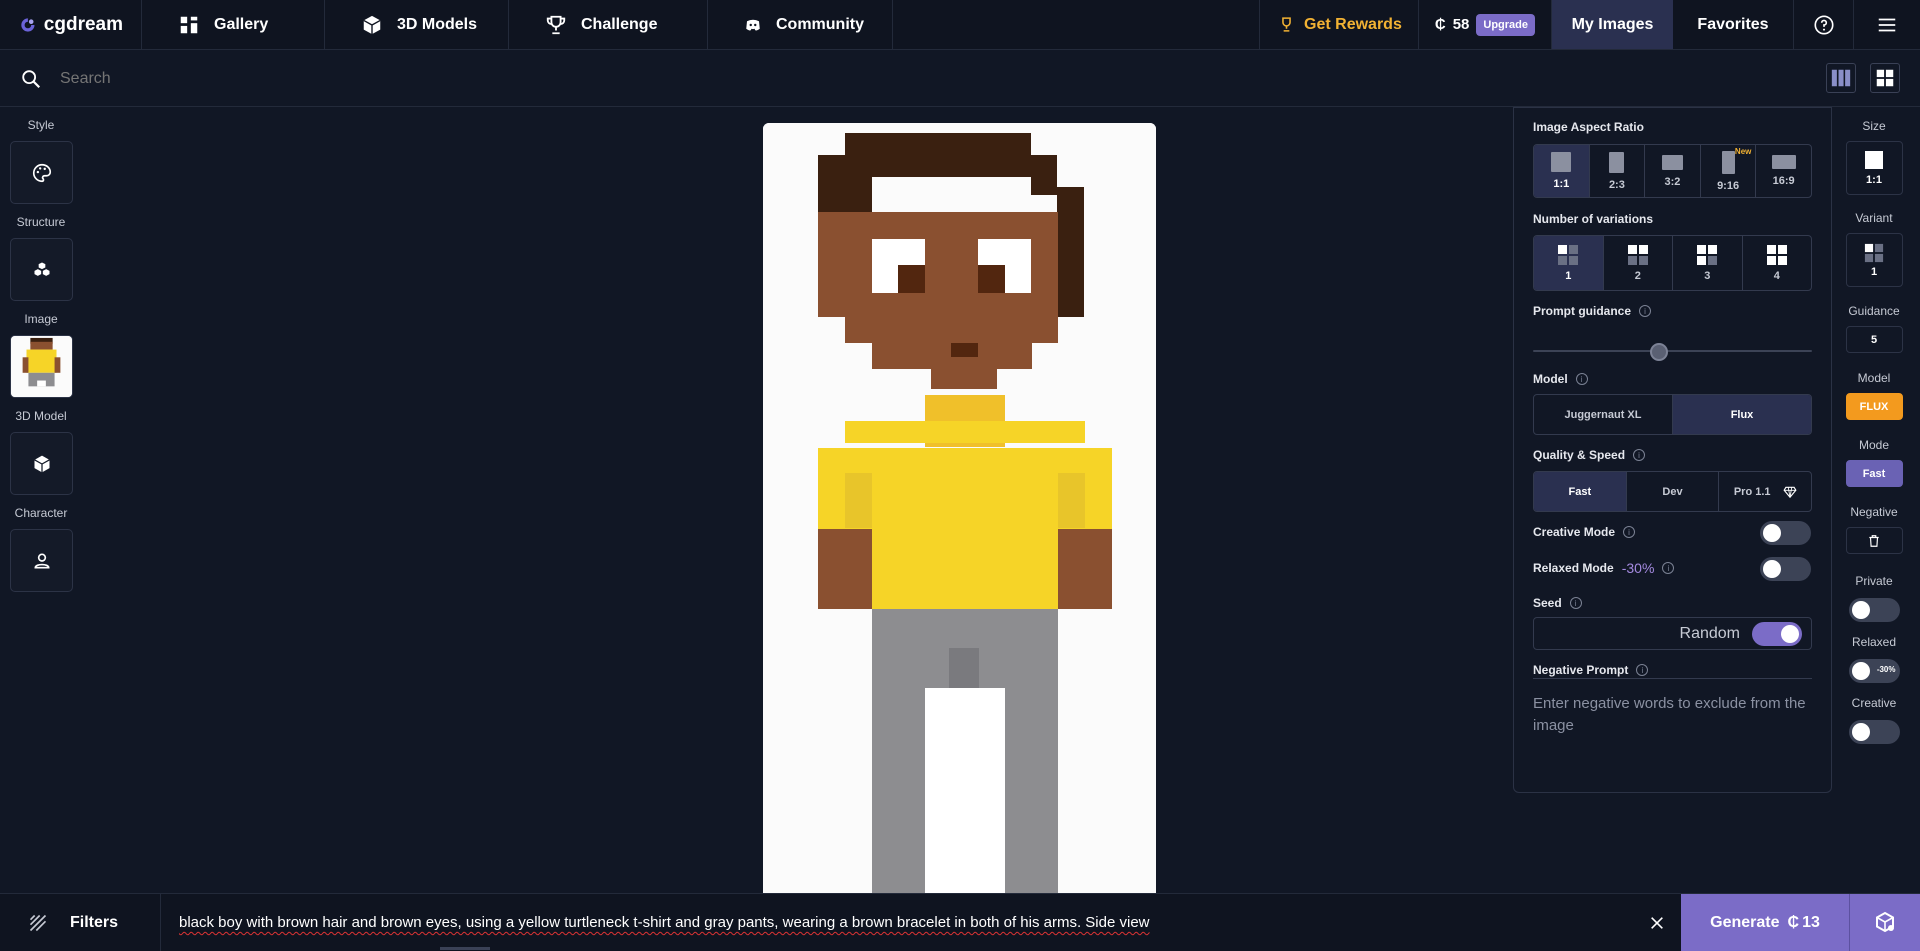 Image resolution: width=1920 pixels, height=951 pixels. What do you see at coordinates (233, 24) in the screenshot?
I see `nav-gallery: Gallery` at bounding box center [233, 24].